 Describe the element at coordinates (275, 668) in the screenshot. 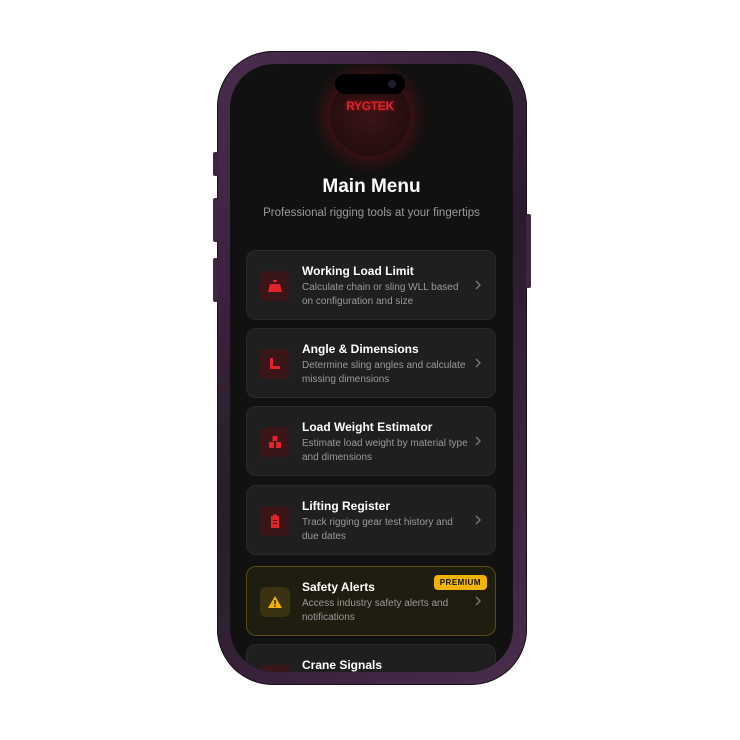

I see `hand-signal-icon` at that location.